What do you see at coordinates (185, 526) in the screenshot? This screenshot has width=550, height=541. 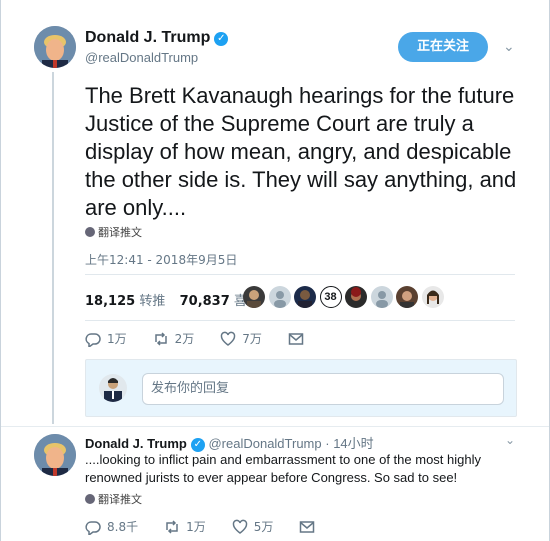 I see `retweet-button: 1万` at bounding box center [185, 526].